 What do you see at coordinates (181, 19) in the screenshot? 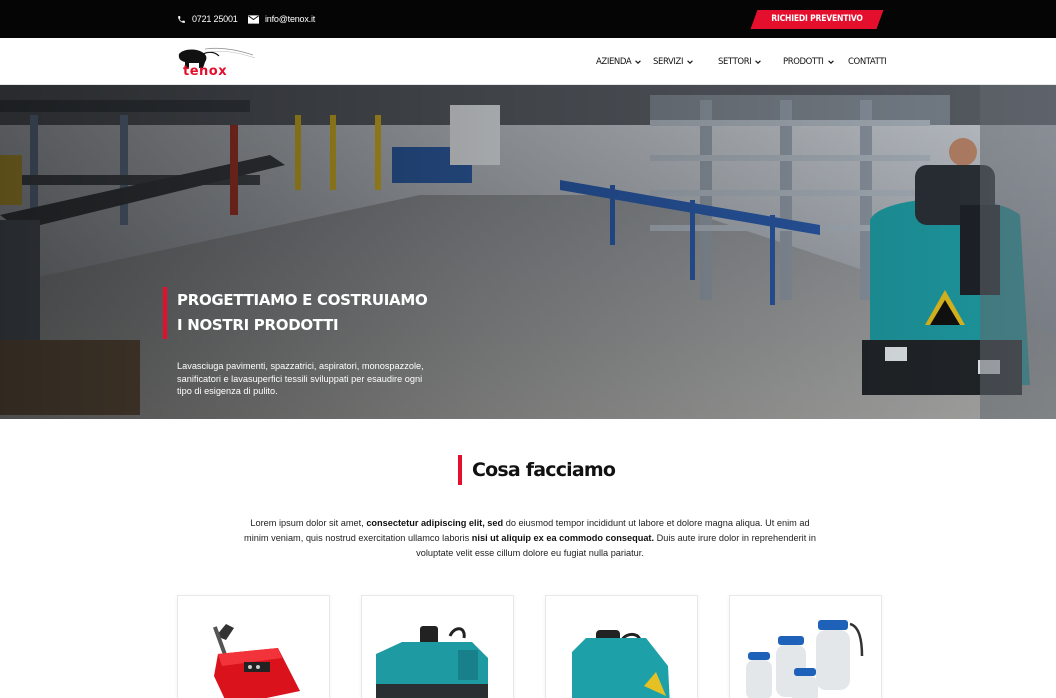
I see `phone-icon` at bounding box center [181, 19].